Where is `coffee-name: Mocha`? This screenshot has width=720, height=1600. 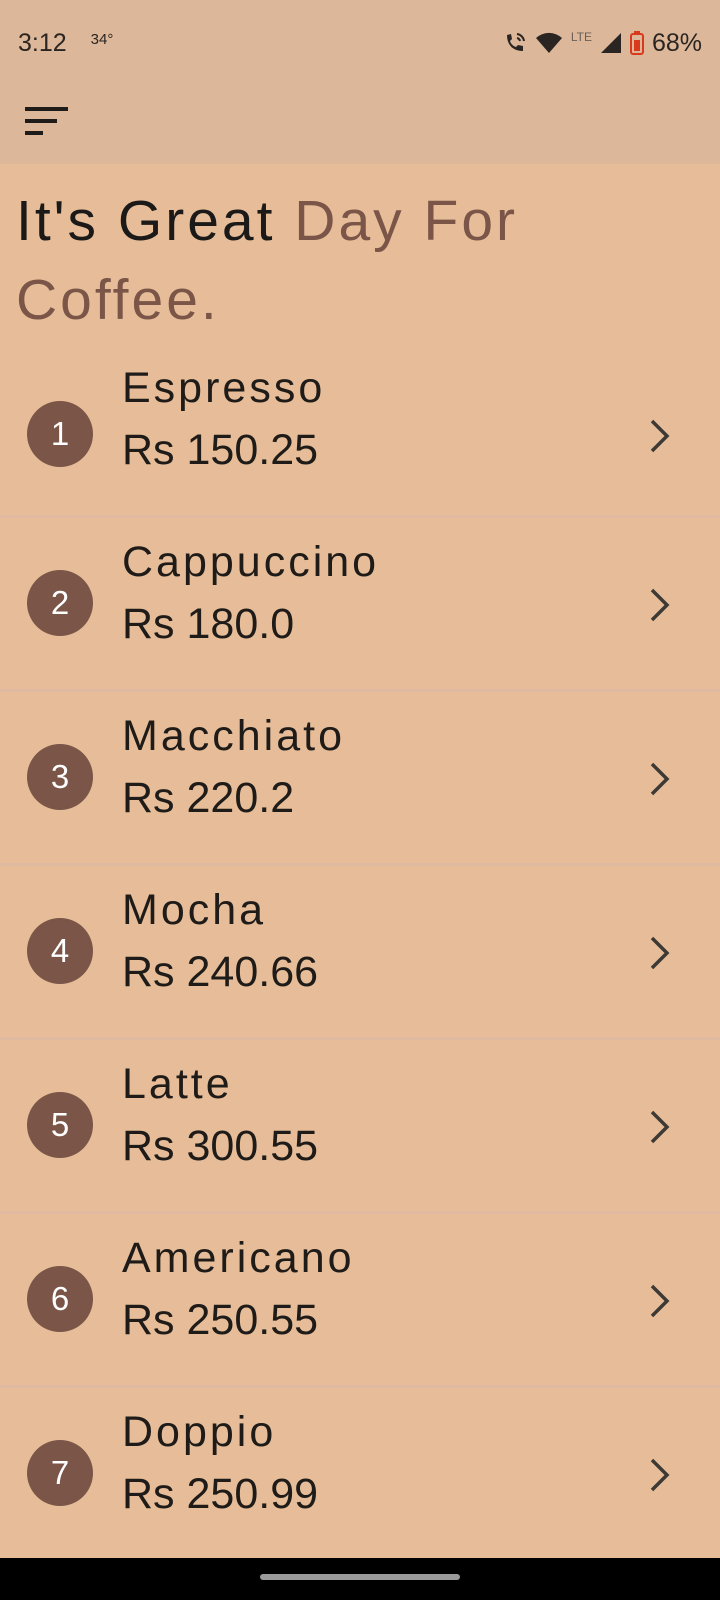 coffee-name: Mocha is located at coordinates (194, 910).